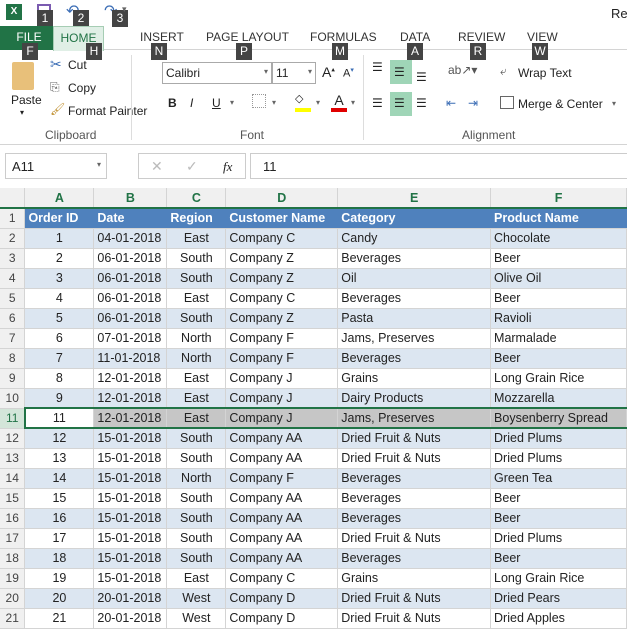 The image size is (627, 635). I want to click on header-cell: Product Name, so click(558, 218).